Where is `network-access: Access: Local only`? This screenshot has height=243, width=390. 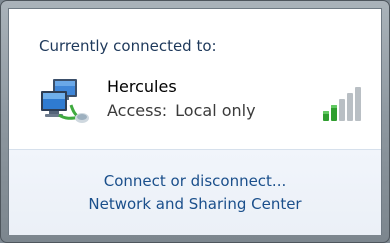 network-access: Access: Local only is located at coordinates (181, 110).